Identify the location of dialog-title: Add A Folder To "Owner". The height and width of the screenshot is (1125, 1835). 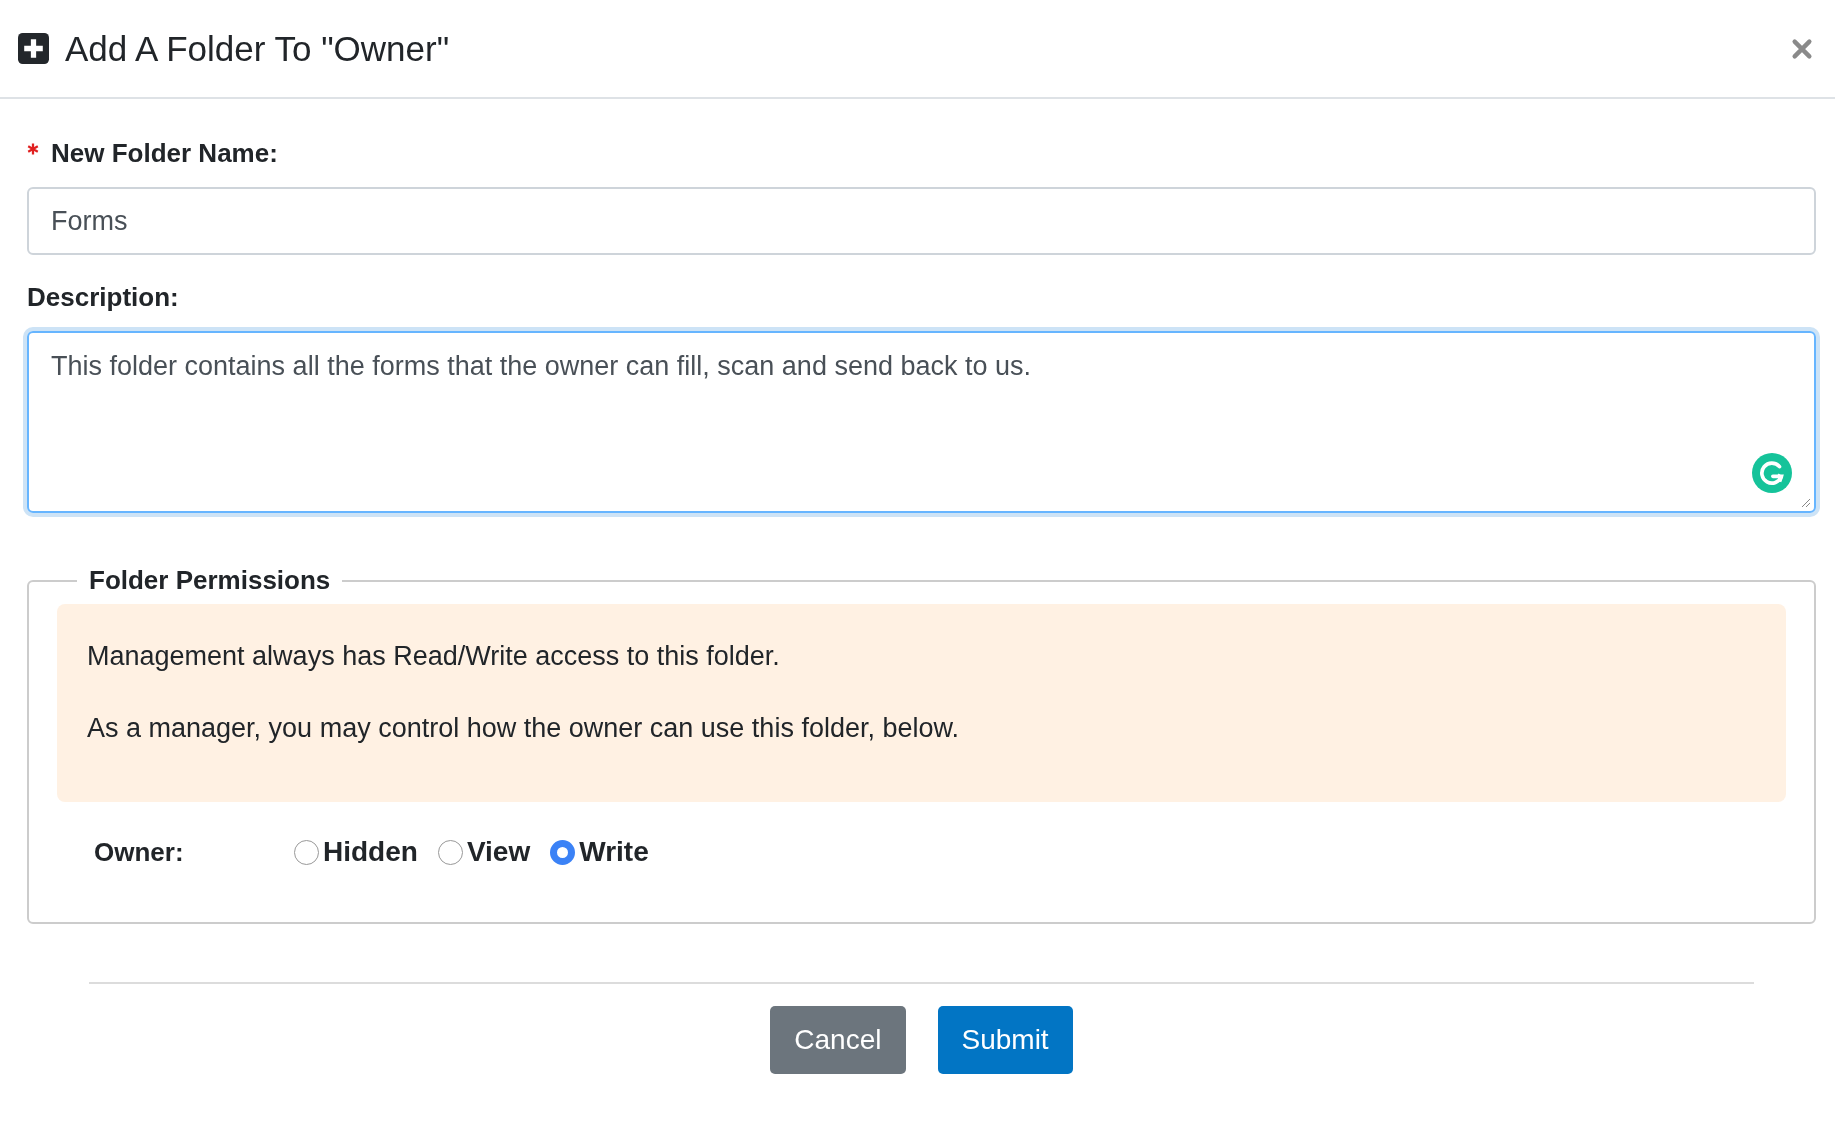
(258, 48).